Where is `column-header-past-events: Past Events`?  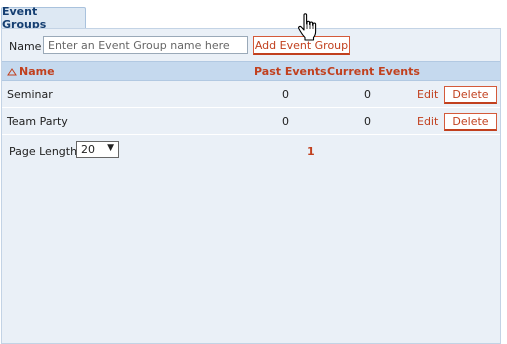
column-header-past-events: Past Events is located at coordinates (290, 71).